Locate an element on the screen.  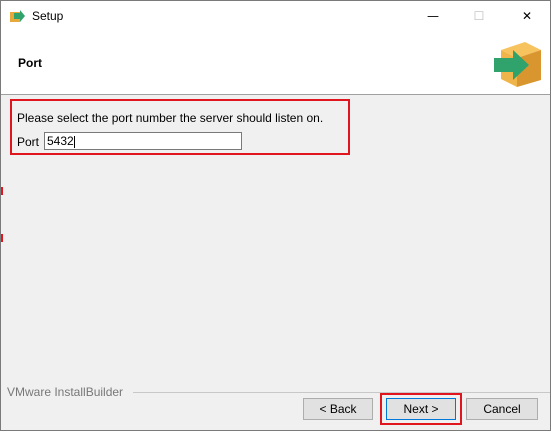
cancel-button: Cancel is located at coordinates (502, 409).